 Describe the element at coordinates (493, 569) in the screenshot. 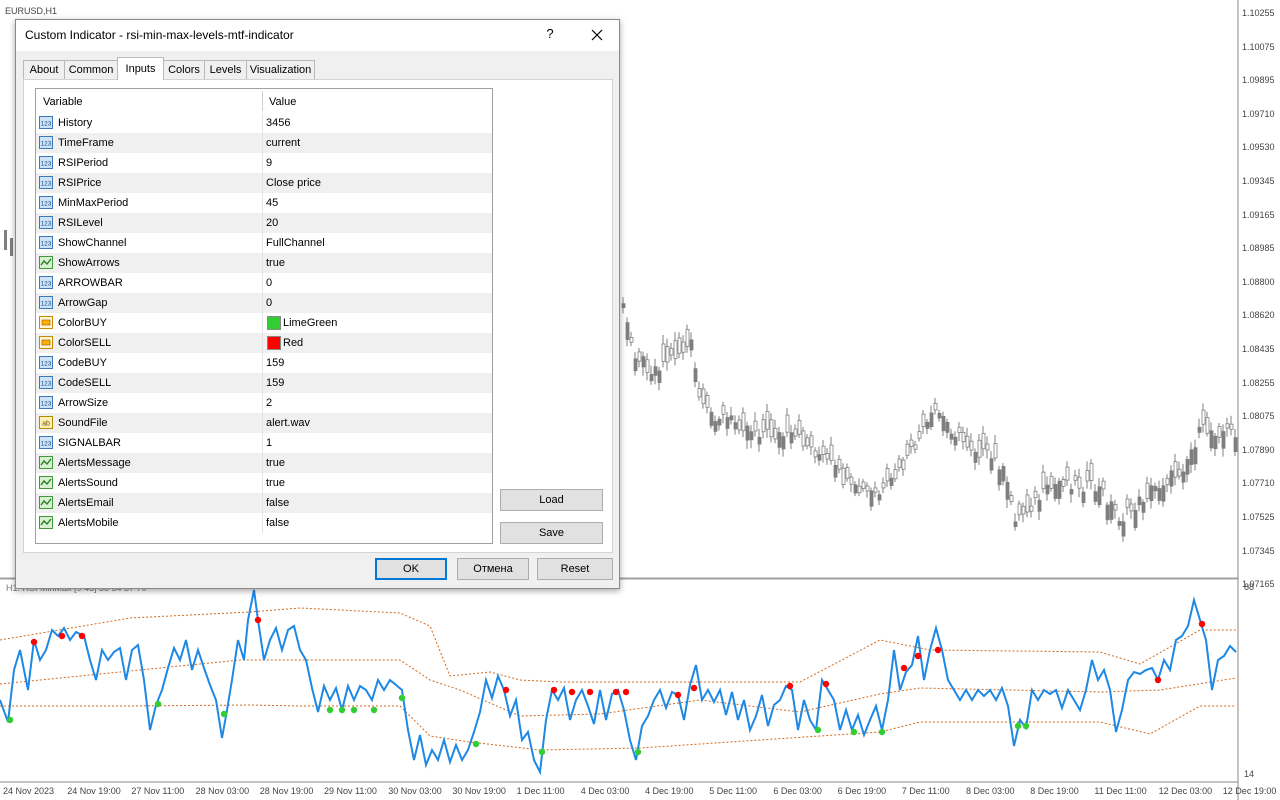

I see `cancel-button: Отмена` at that location.